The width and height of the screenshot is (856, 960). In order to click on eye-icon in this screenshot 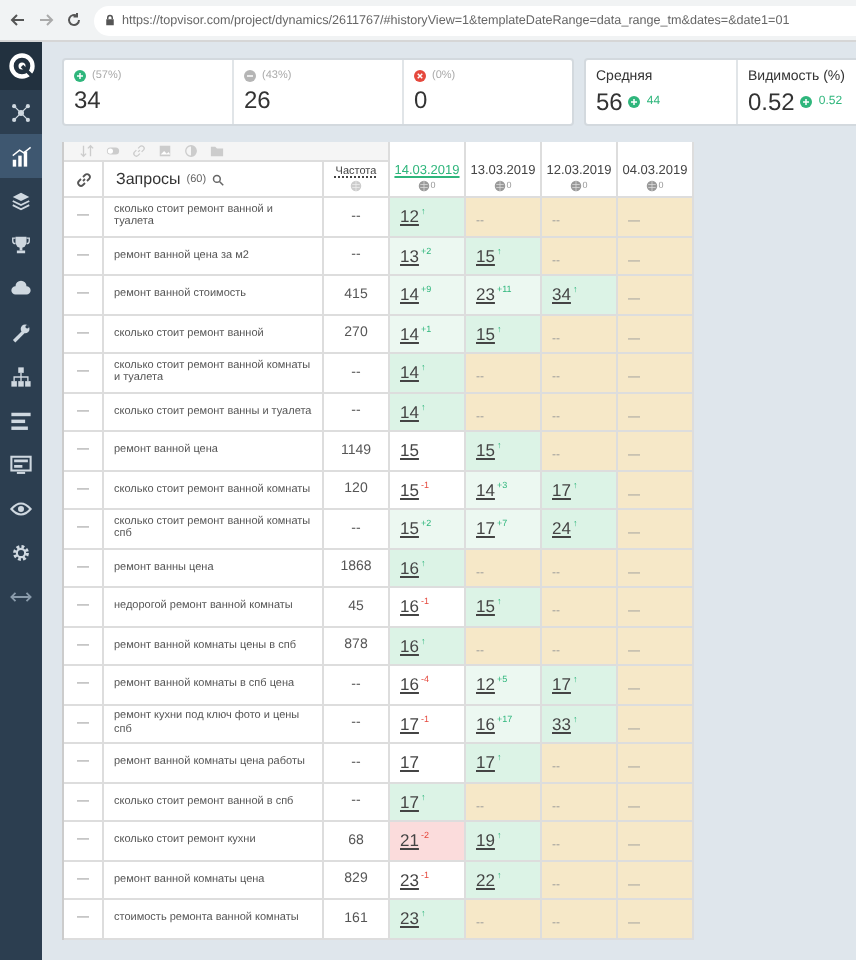, I will do `click(21, 508)`.